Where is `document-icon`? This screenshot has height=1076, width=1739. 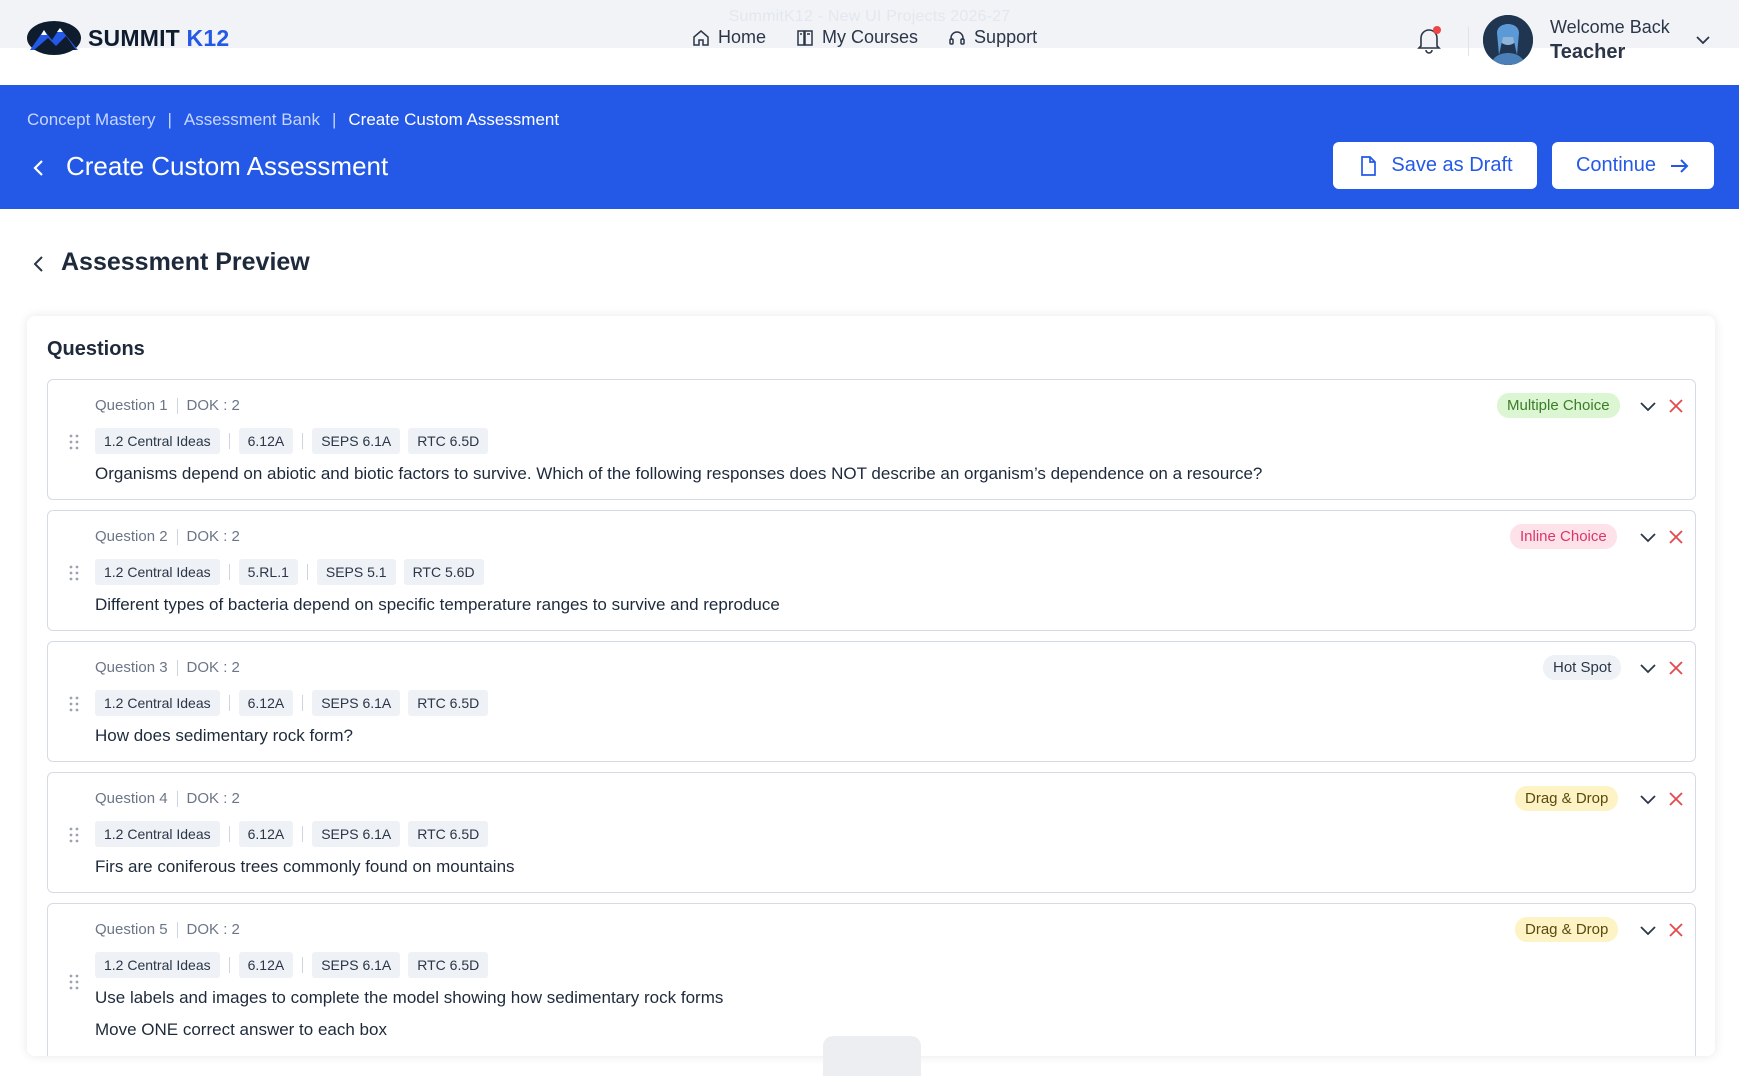
document-icon is located at coordinates (1369, 165).